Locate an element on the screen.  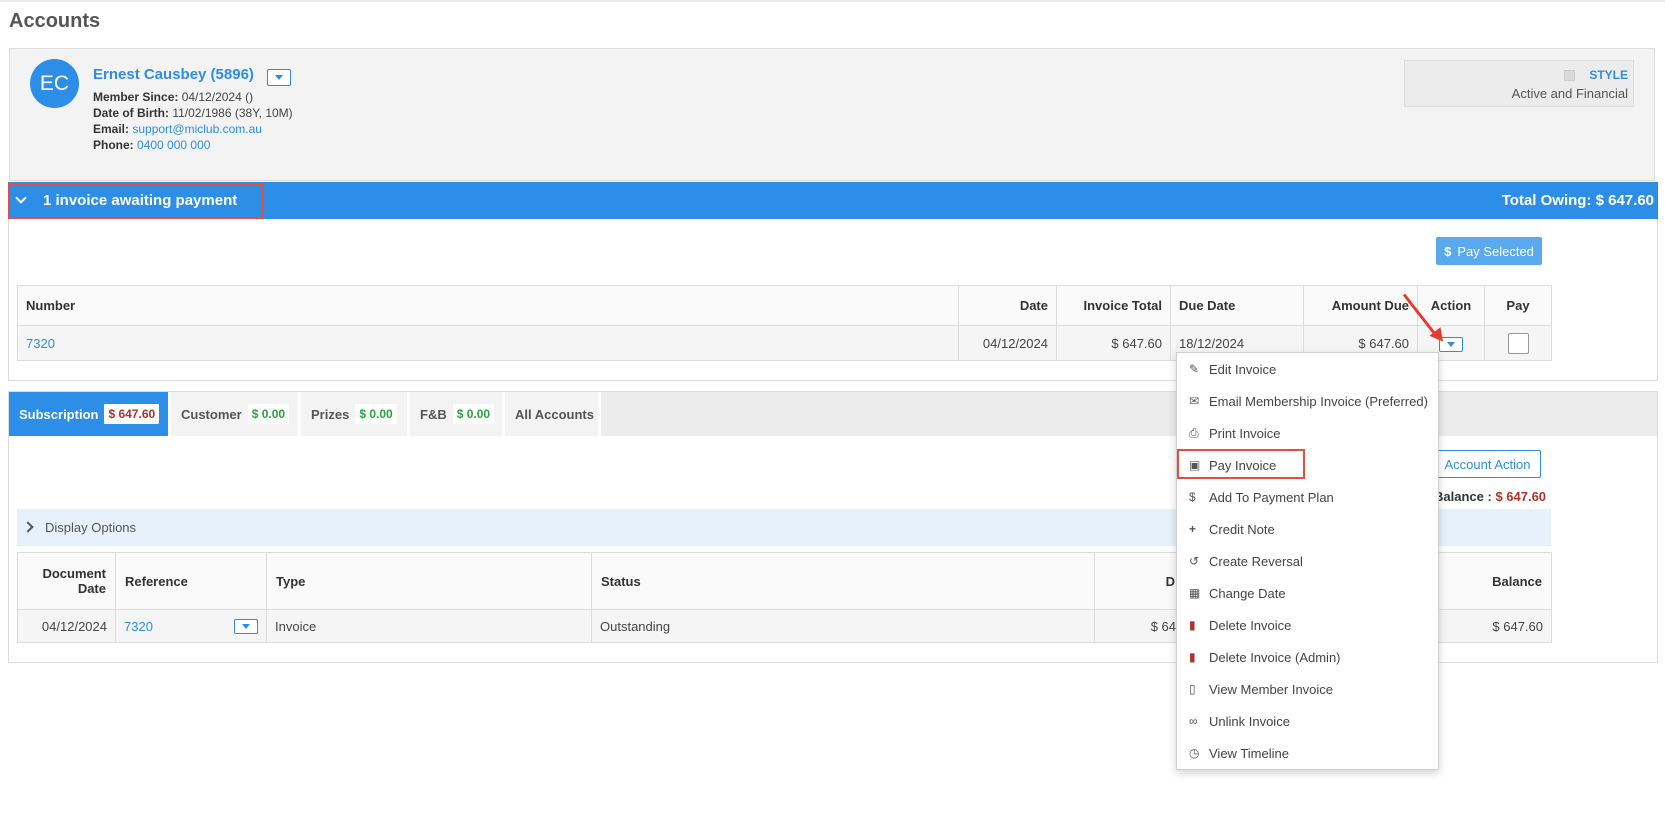
menu-item-view-timeline: ◷ View Timeline is located at coordinates (1307, 753).